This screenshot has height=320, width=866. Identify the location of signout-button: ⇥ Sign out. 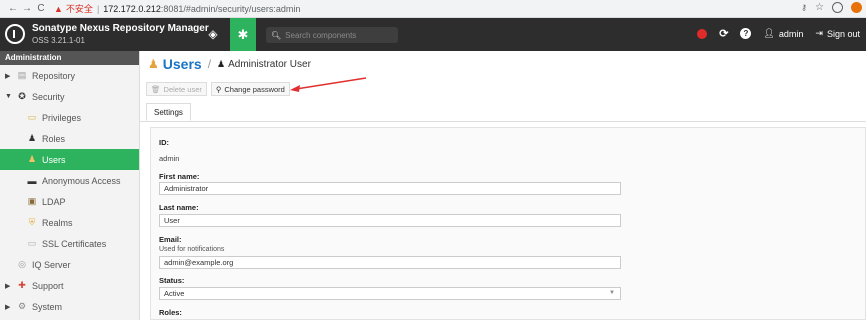
(837, 33).